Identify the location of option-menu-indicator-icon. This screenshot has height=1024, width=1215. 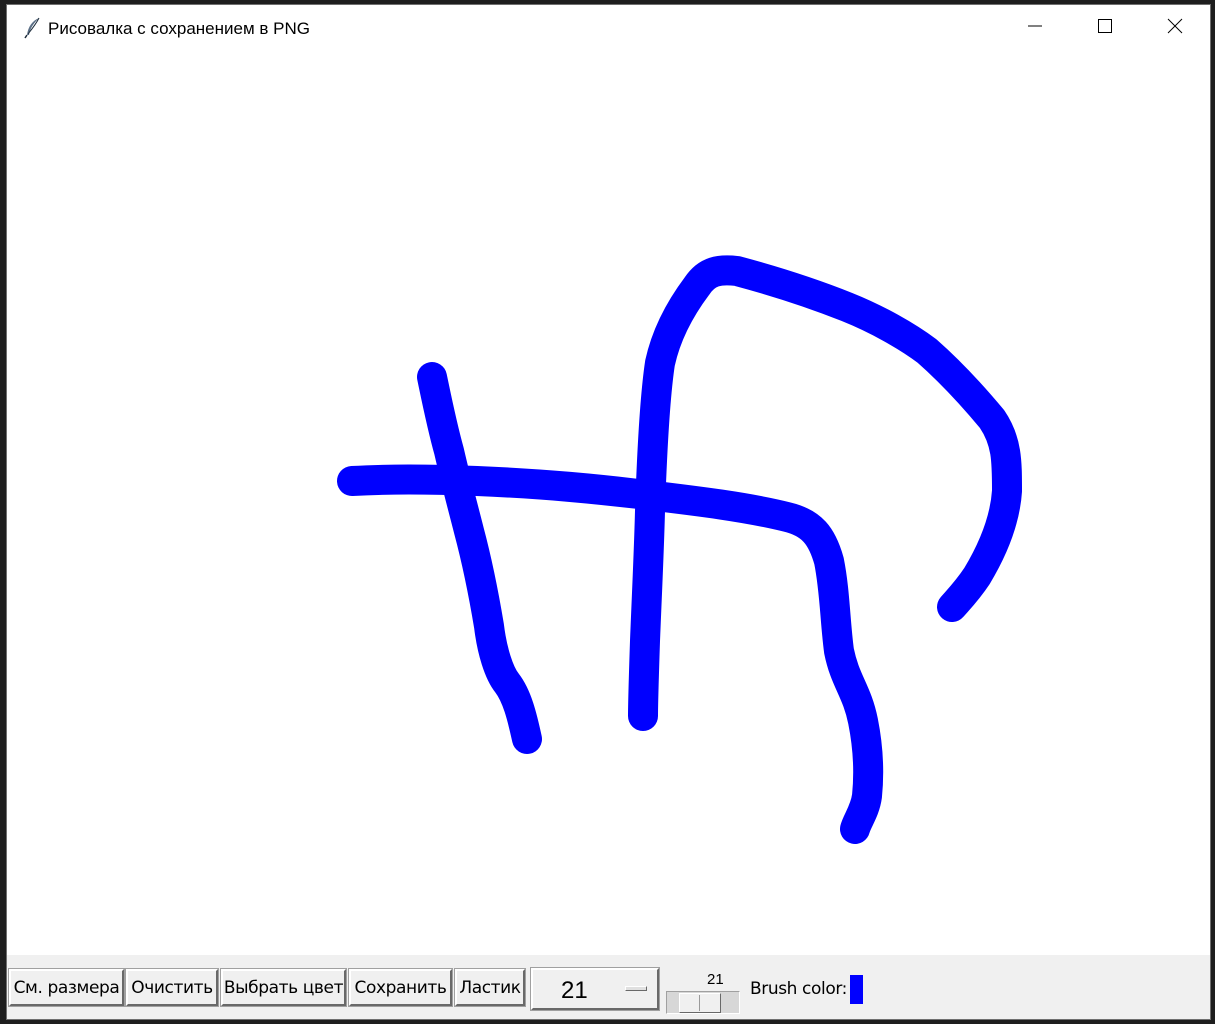
(636, 988).